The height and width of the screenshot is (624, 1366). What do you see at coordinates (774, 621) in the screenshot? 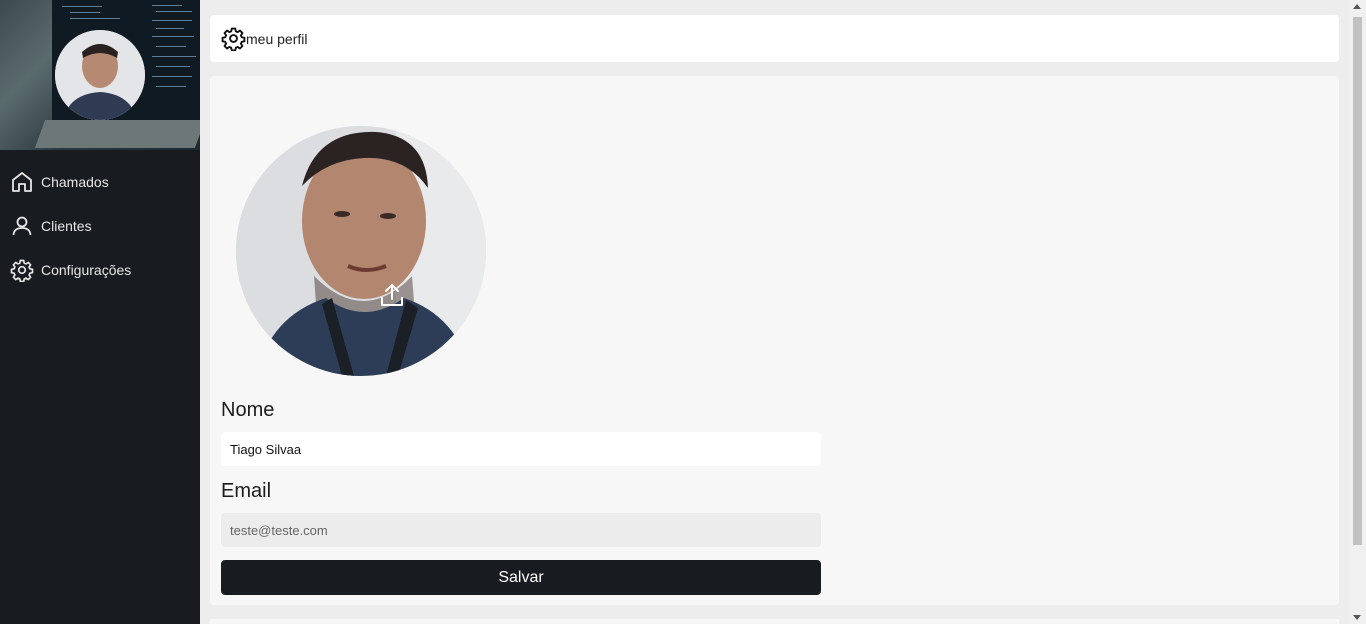
I see `next-section-edge` at bounding box center [774, 621].